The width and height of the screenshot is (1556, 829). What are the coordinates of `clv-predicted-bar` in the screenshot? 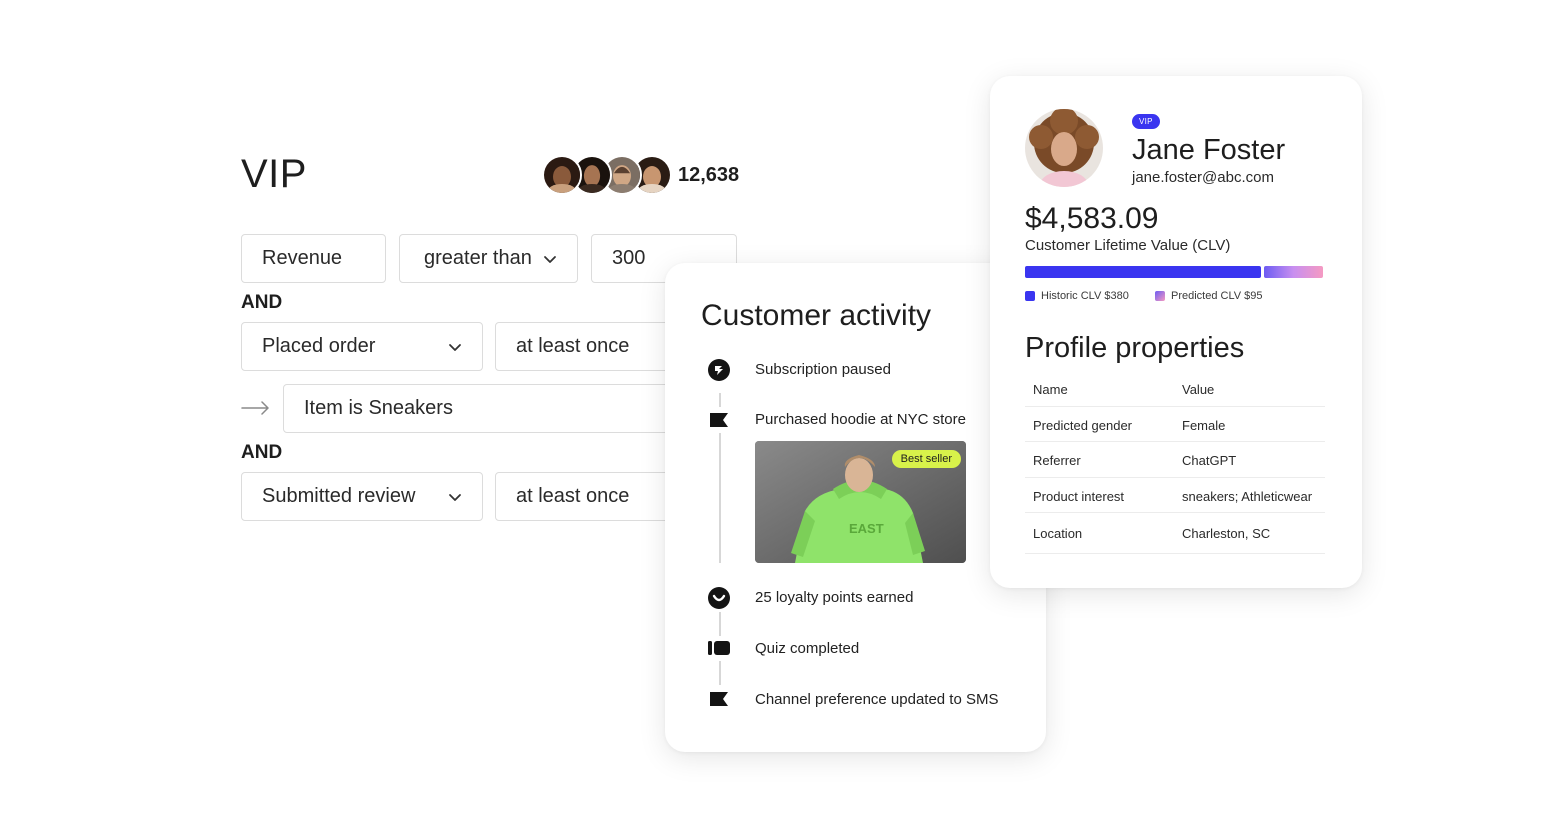 It's located at (1293, 272).